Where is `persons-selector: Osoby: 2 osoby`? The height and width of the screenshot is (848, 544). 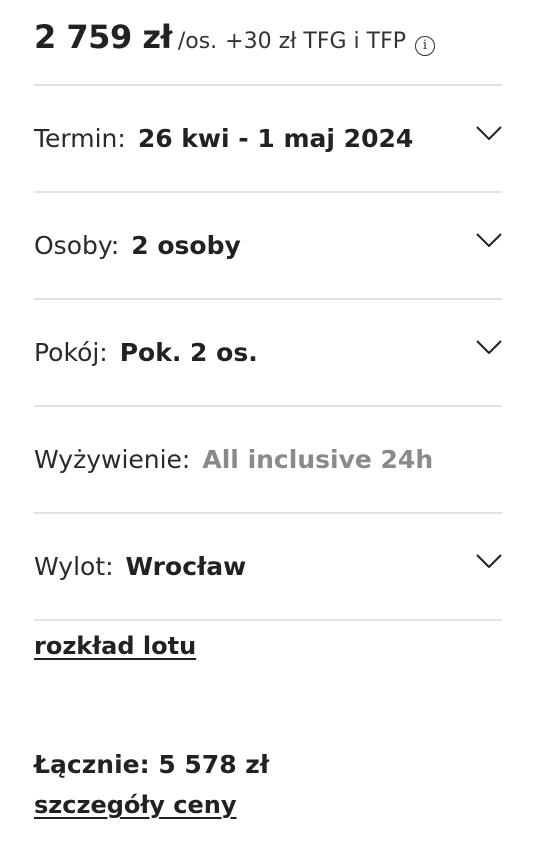 persons-selector: Osoby: 2 osoby is located at coordinates (268, 244).